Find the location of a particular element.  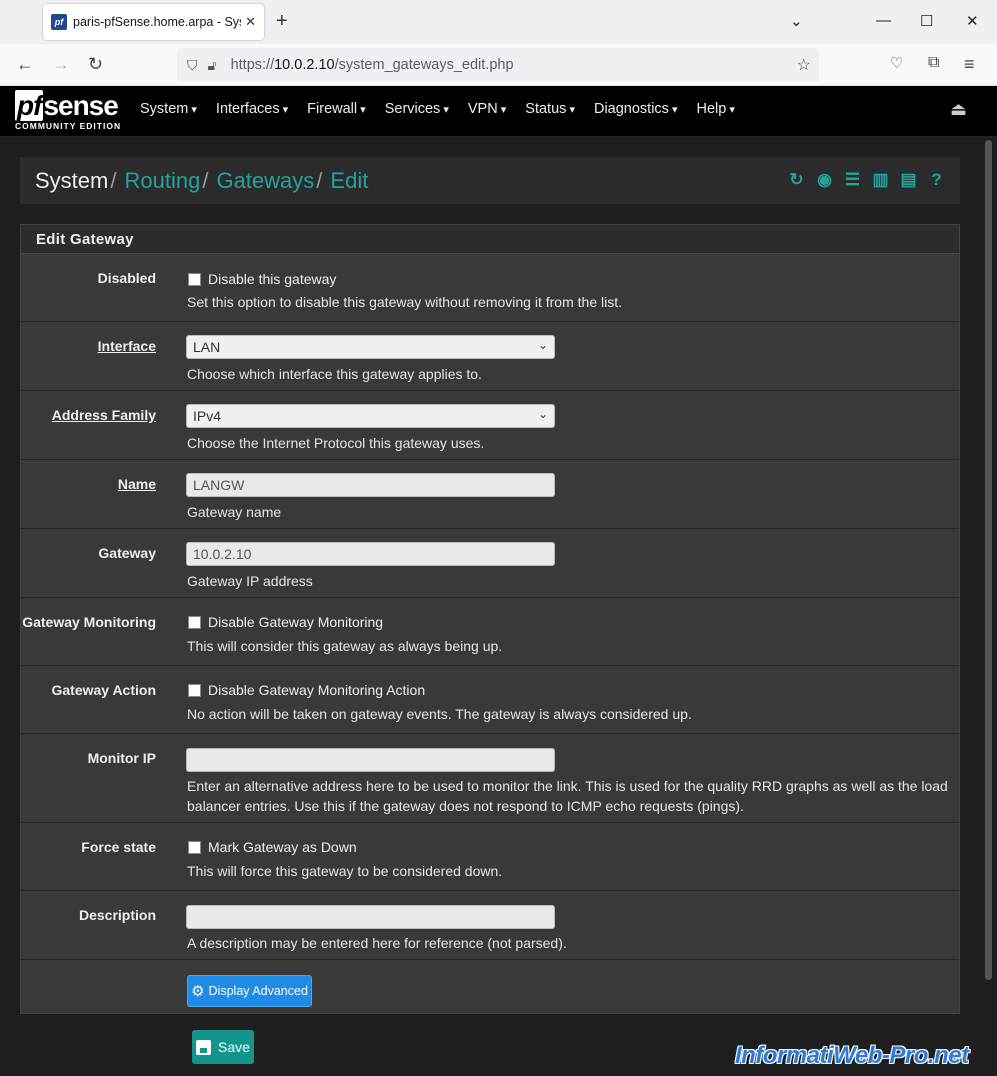

graph-icon: ▥ is located at coordinates (880, 179).